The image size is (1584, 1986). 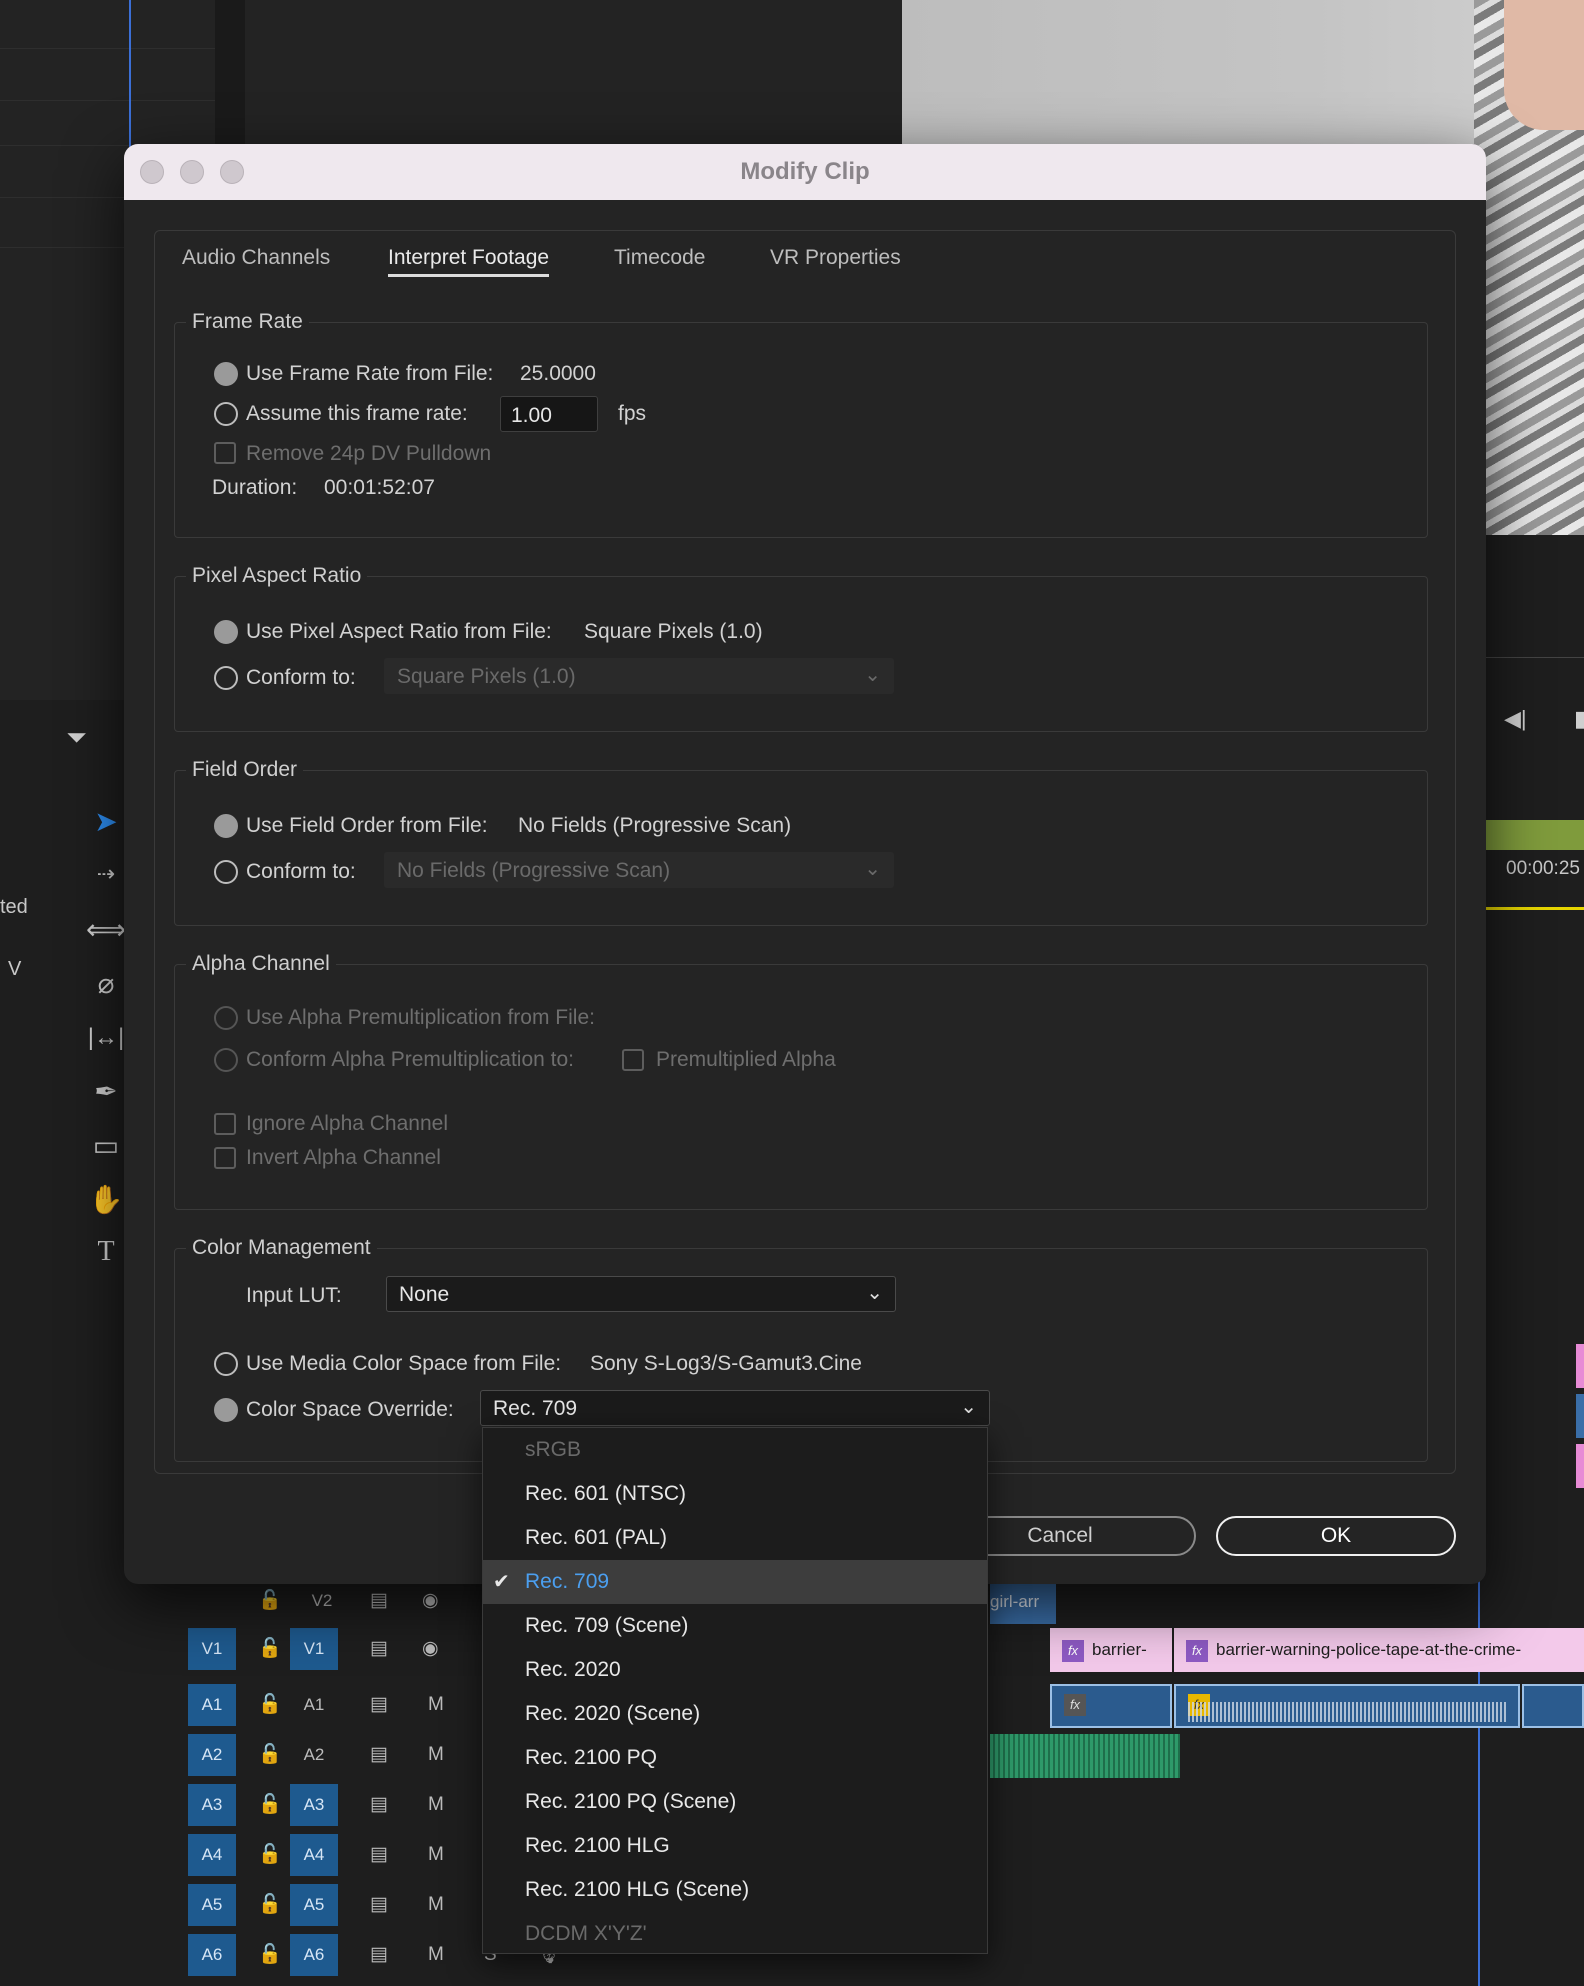 What do you see at coordinates (212, 1855) in the screenshot?
I see `source-track-badge: A4` at bounding box center [212, 1855].